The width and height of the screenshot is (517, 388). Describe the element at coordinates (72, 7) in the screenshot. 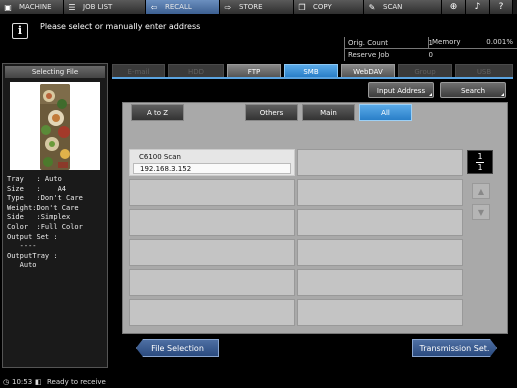

I see `job-list-icon: ☰` at that location.